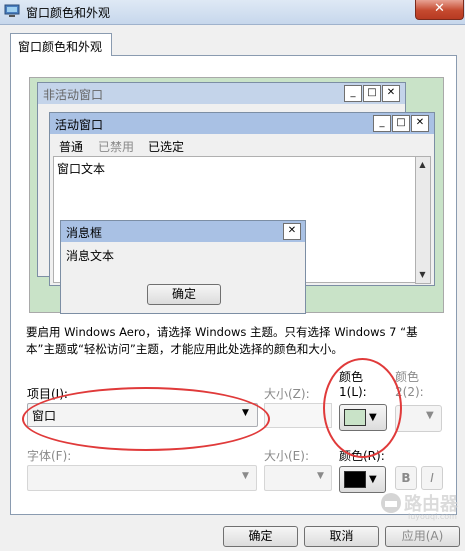 The image size is (465, 551). What do you see at coordinates (432, 516) in the screenshot?
I see `watermark-url: luyouqi.com` at bounding box center [432, 516].